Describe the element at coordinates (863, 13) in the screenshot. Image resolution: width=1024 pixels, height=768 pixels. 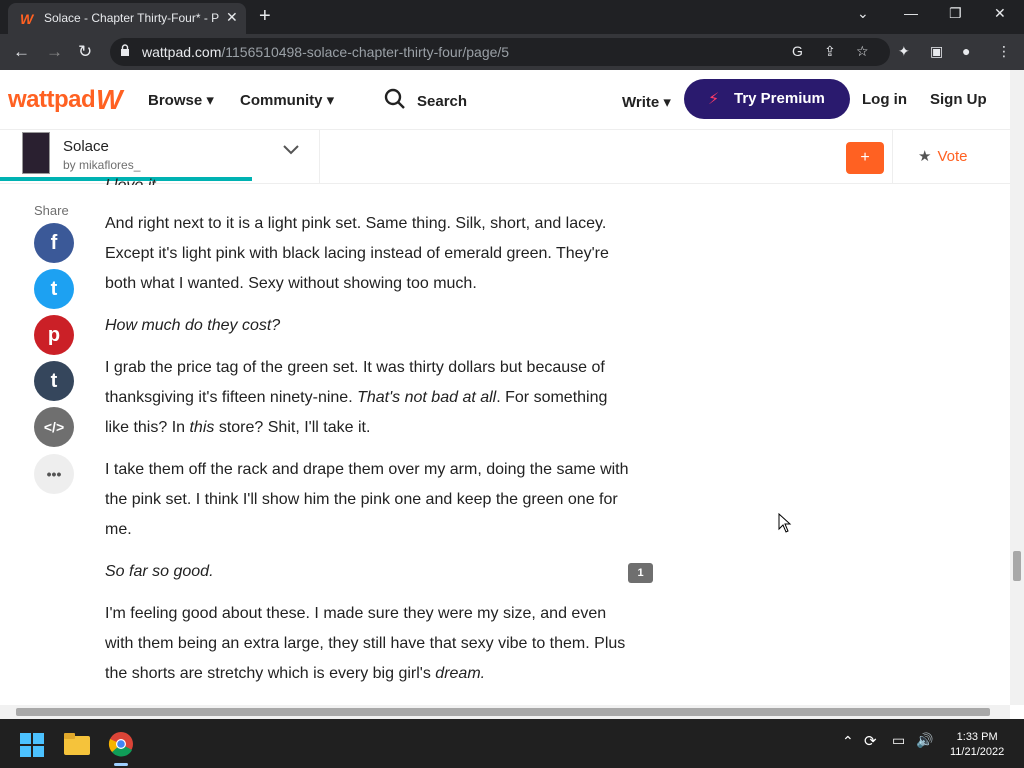
I see `tab-search-icon: ⌄` at that location.